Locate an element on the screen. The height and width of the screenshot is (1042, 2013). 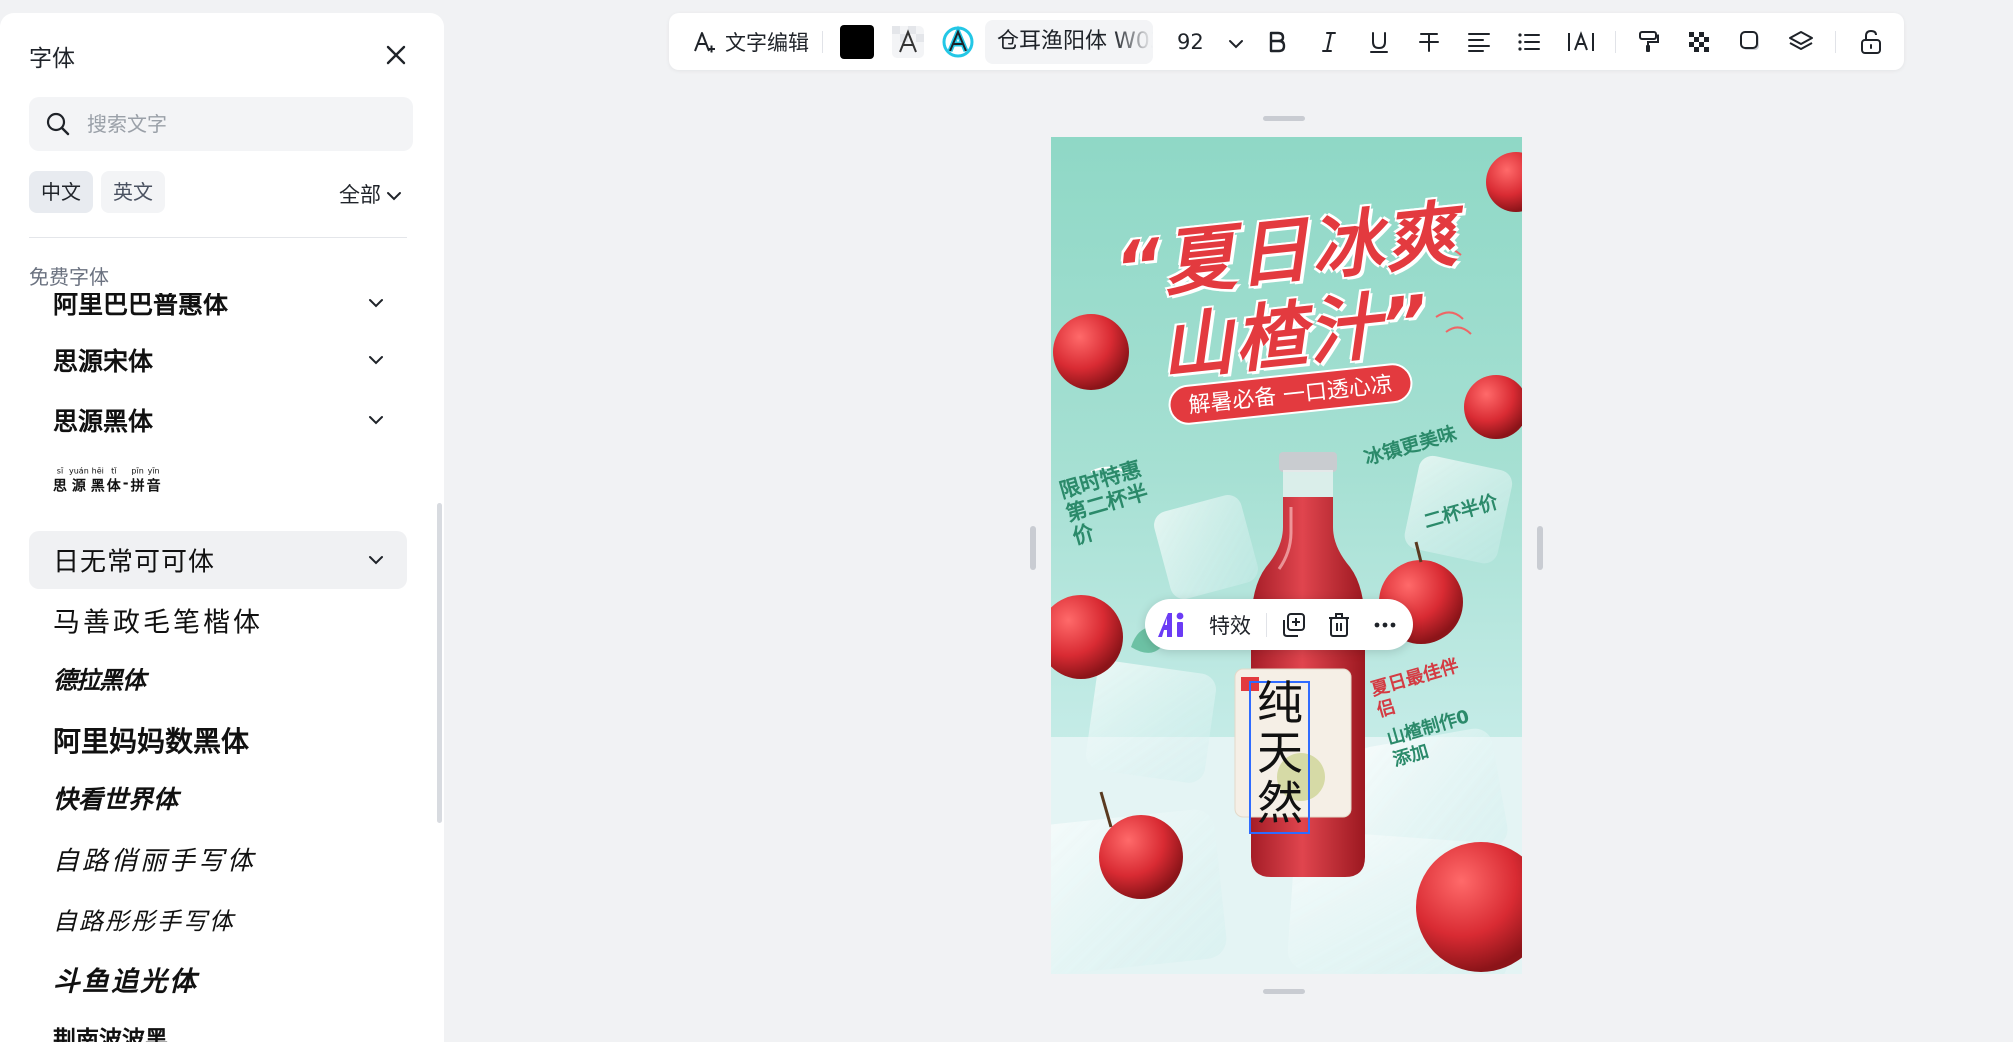
italic-button is located at coordinates (1329, 41).